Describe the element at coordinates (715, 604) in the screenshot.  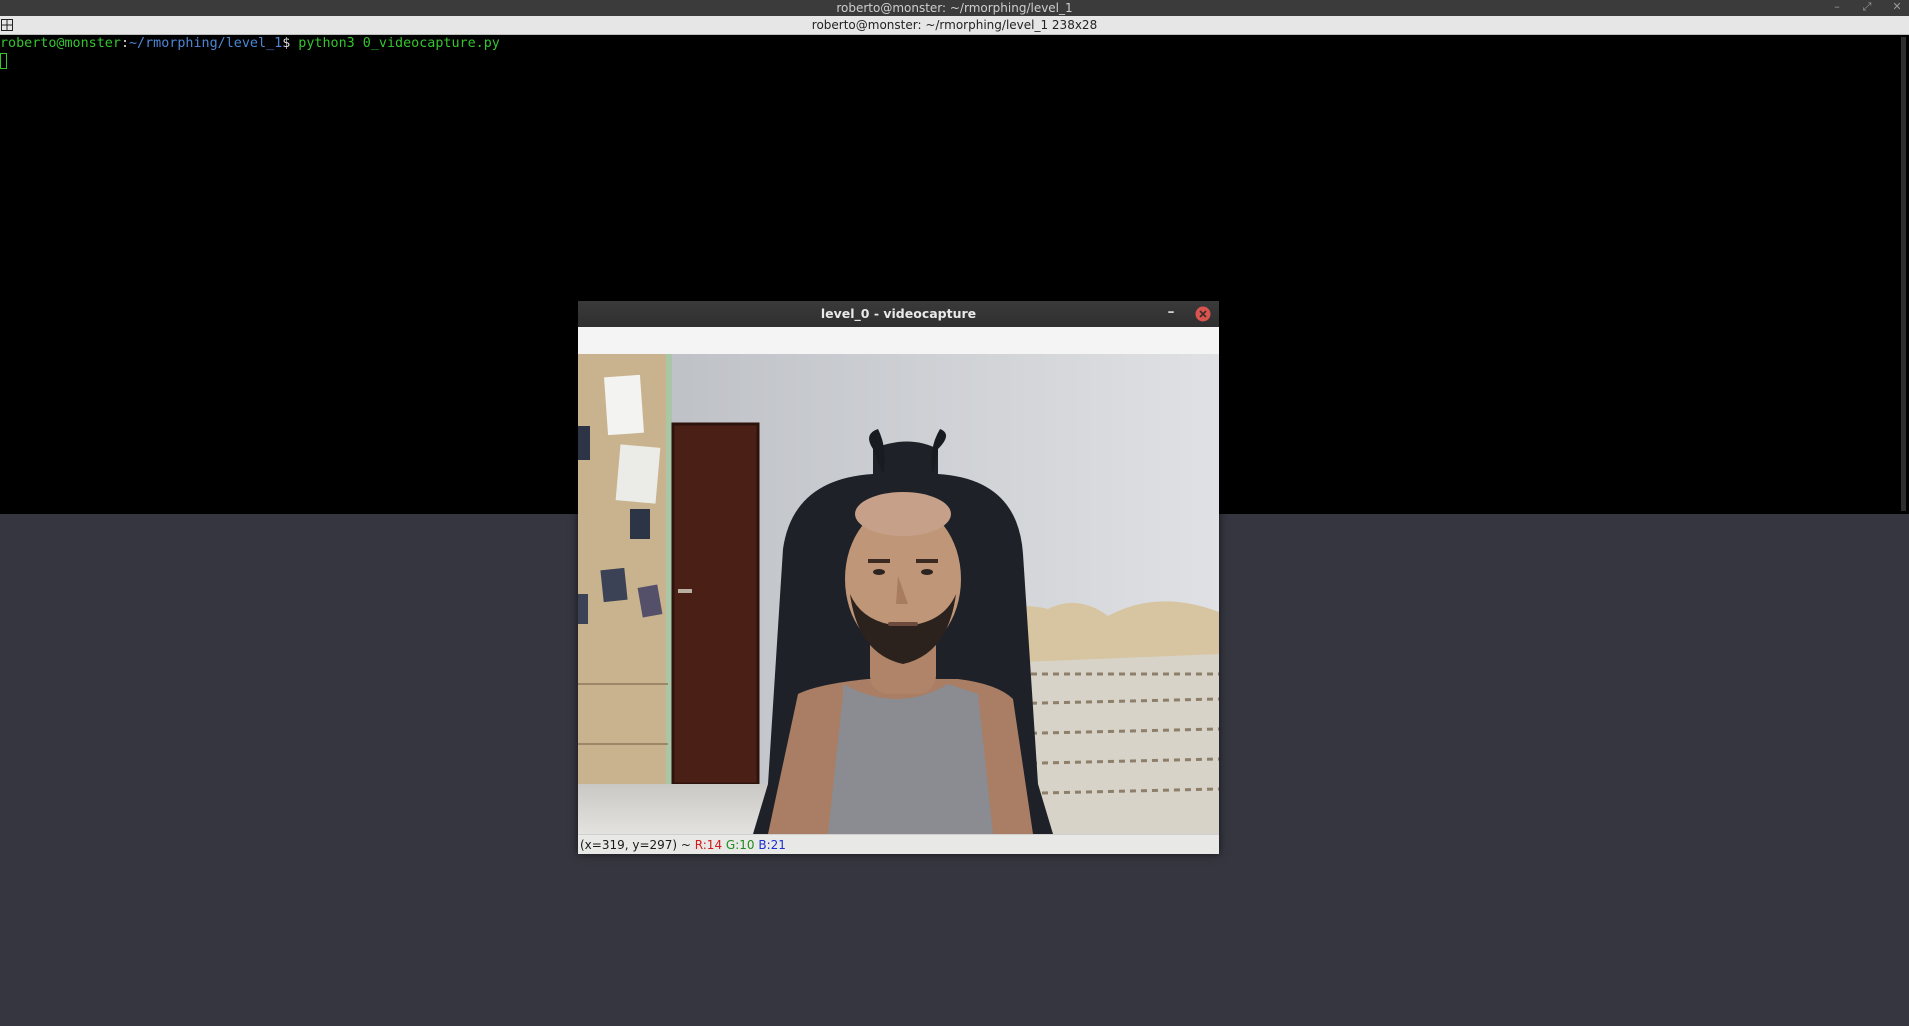
I see `door` at that location.